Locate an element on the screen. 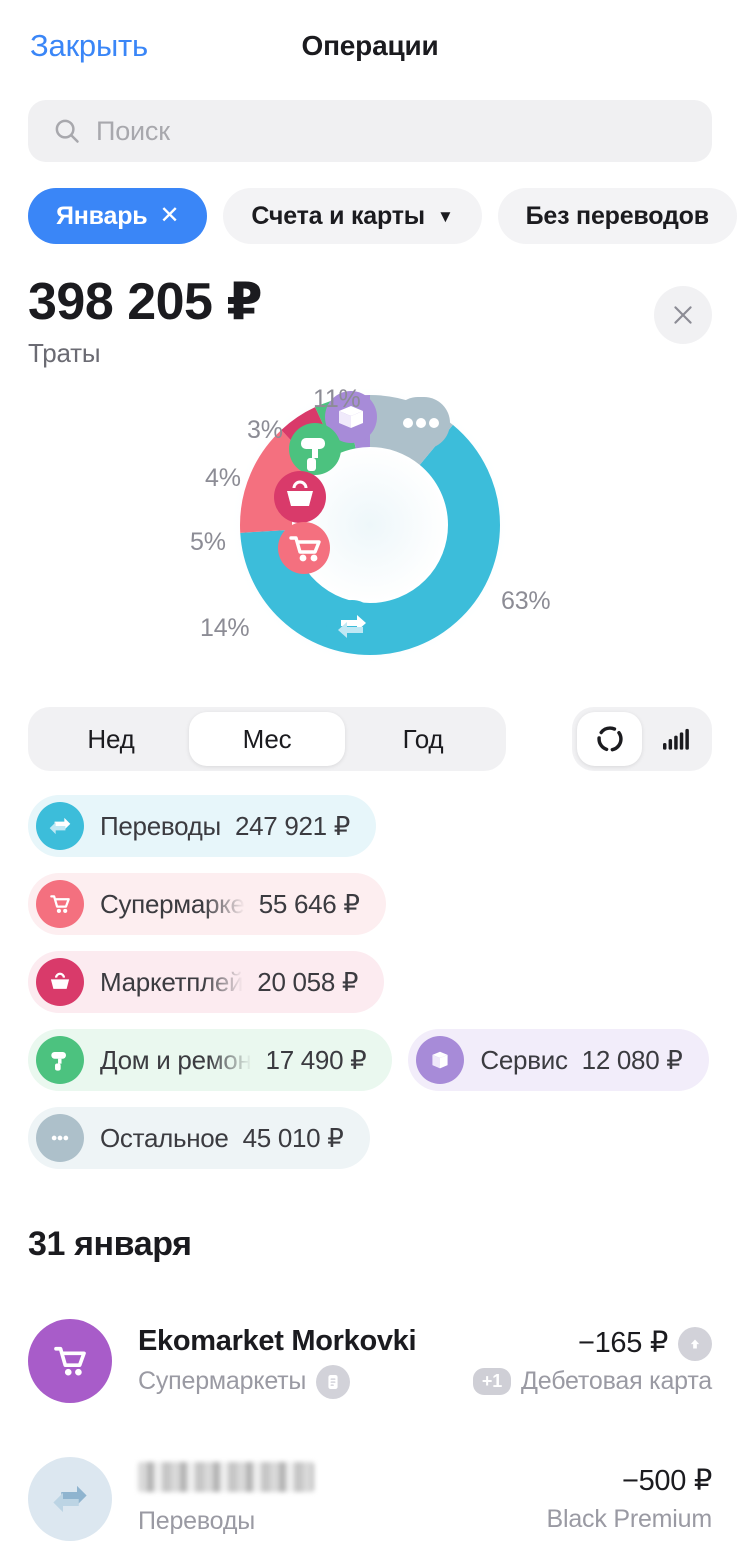 The image size is (740, 1567). legend-chip-home-repair: Дом и ремон 17 490 ₽ is located at coordinates (210, 1060).